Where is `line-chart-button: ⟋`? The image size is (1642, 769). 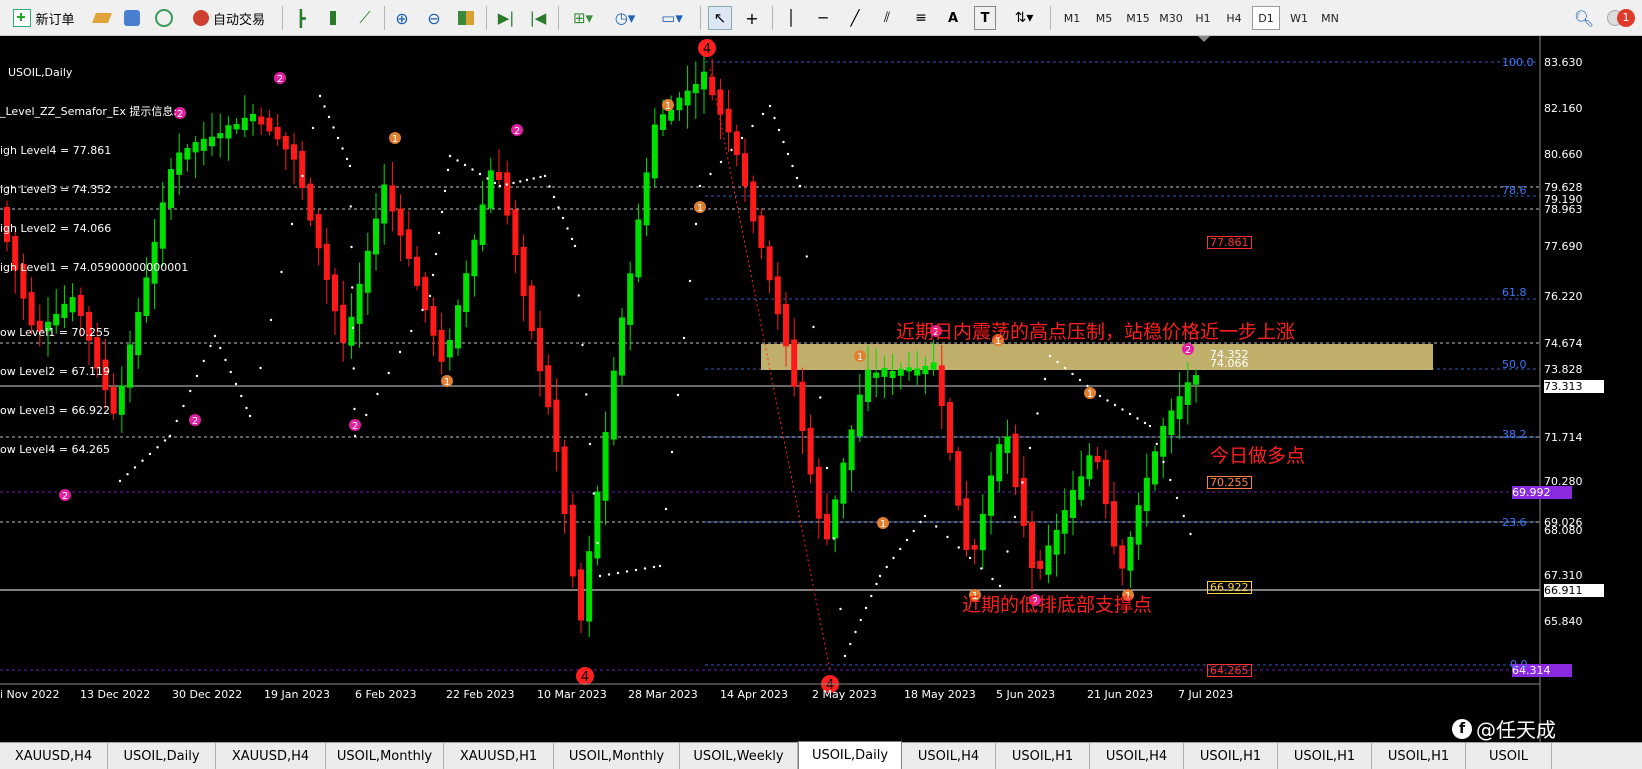 line-chart-button: ⟋ is located at coordinates (365, 18).